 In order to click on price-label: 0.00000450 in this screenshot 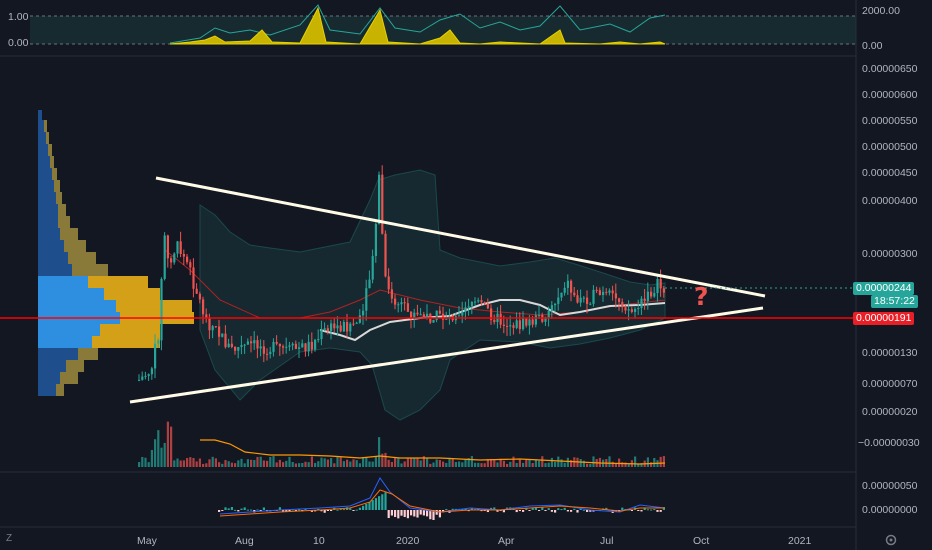, I will do `click(890, 173)`.